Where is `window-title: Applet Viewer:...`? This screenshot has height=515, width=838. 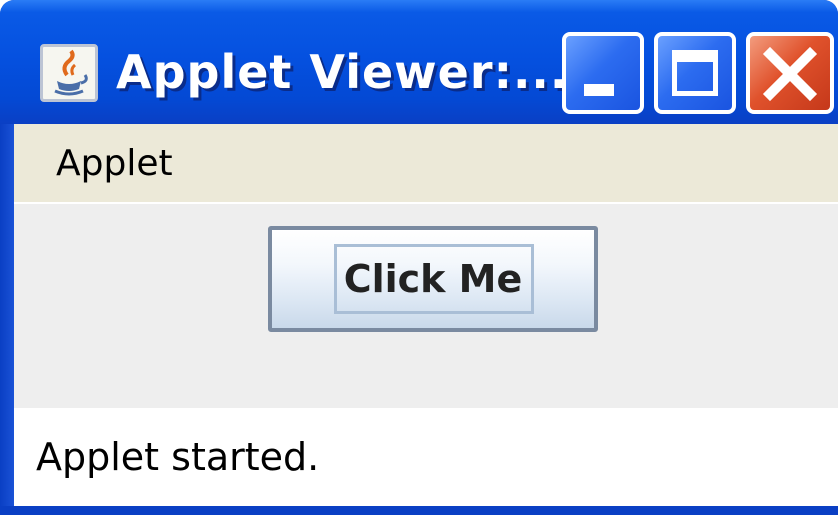 window-title: Applet Viewer:... is located at coordinates (342, 72).